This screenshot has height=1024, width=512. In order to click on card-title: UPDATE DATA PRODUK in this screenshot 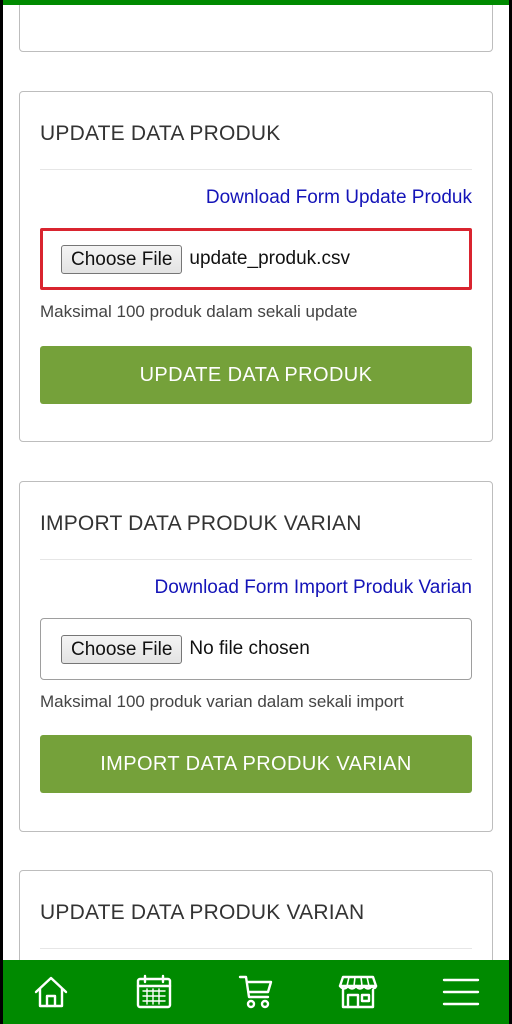, I will do `click(160, 133)`.